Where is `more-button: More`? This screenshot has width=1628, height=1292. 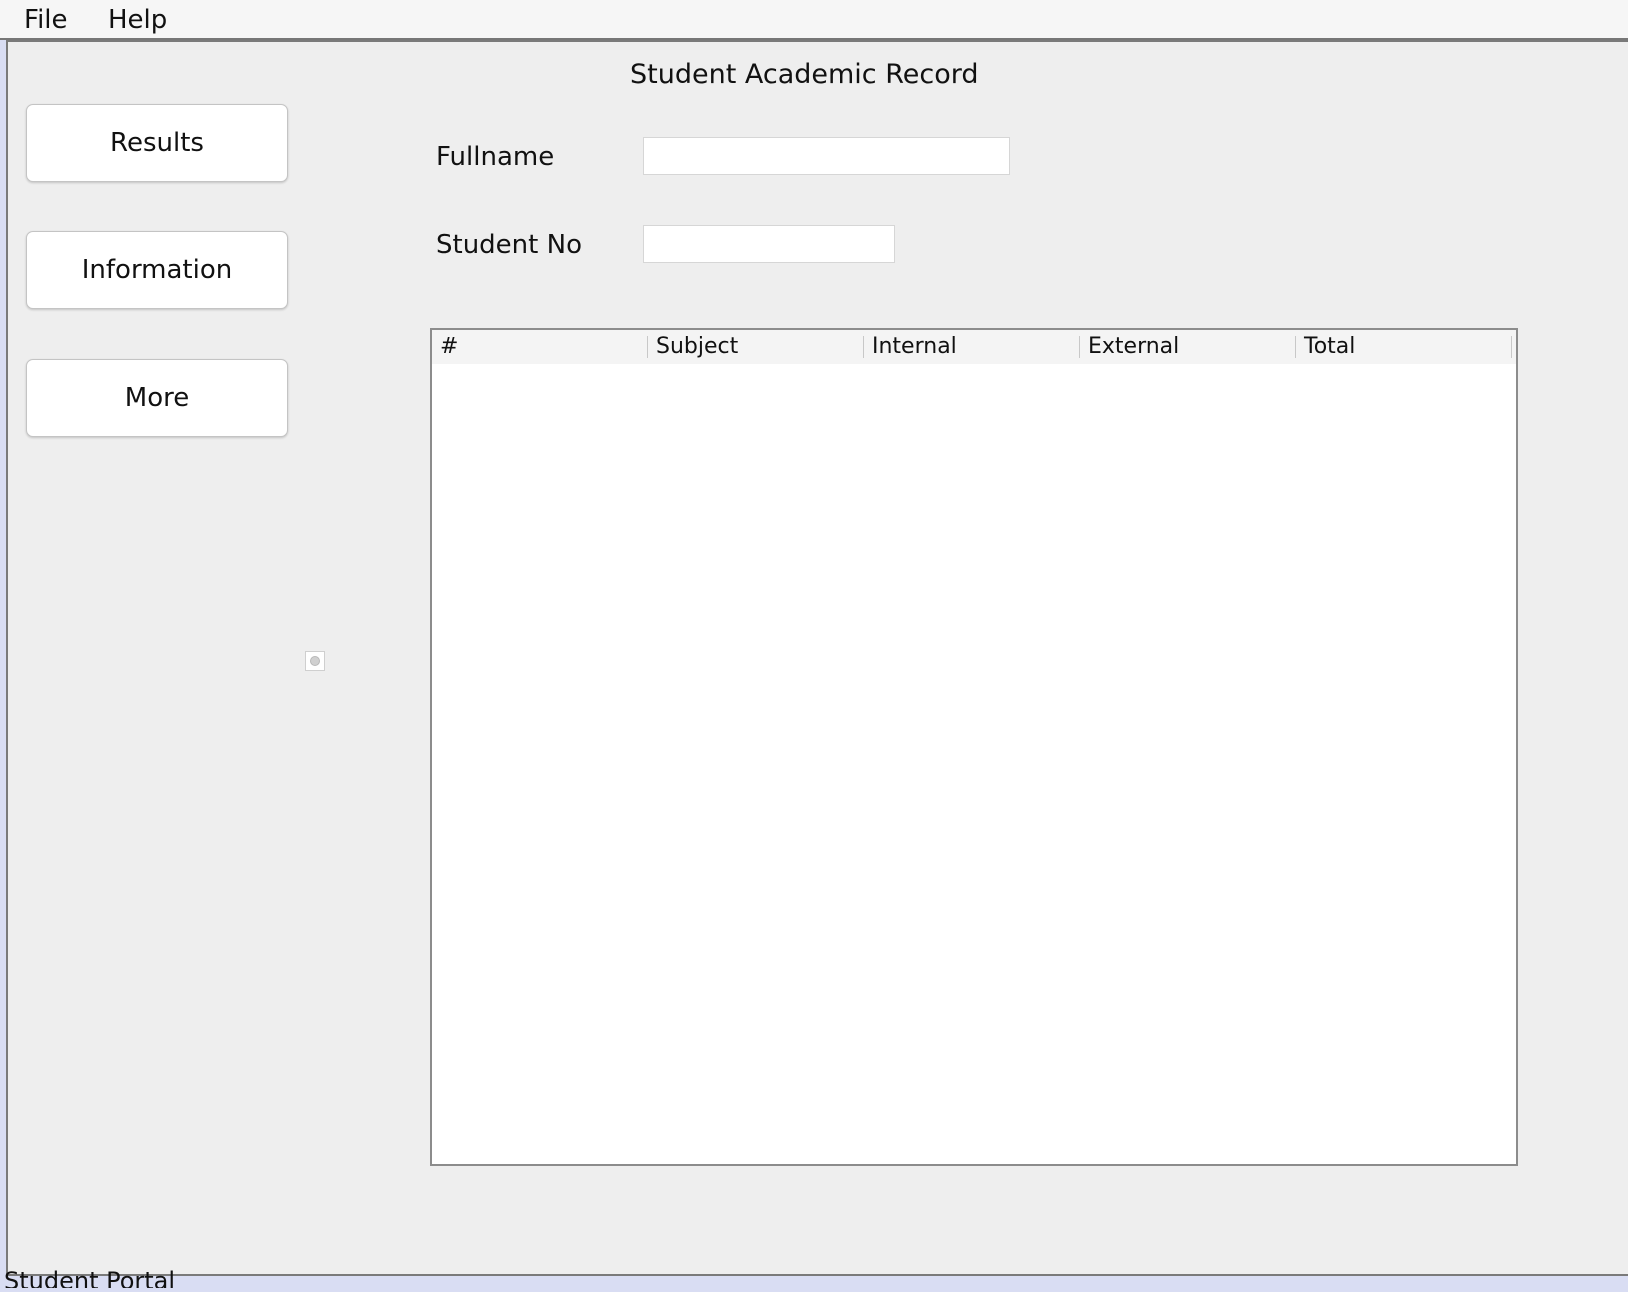 more-button: More is located at coordinates (157, 398).